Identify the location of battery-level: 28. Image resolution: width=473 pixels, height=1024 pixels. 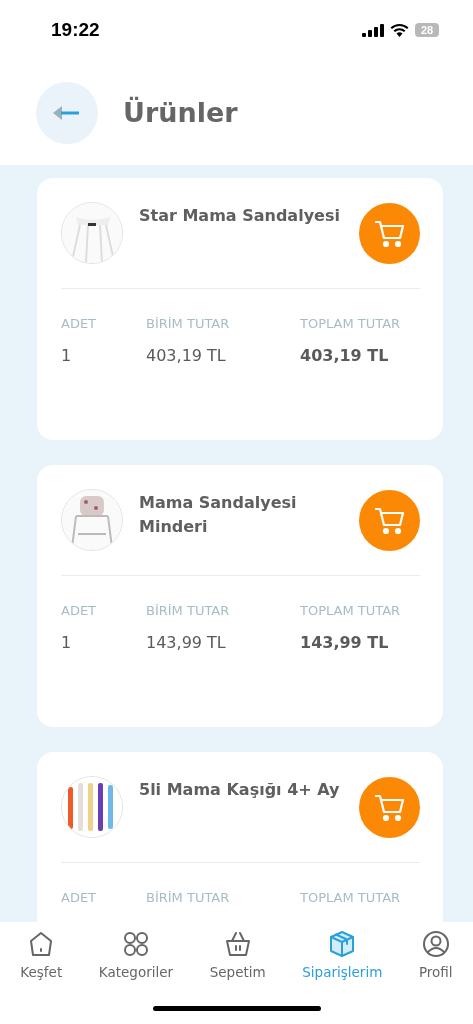
(427, 30).